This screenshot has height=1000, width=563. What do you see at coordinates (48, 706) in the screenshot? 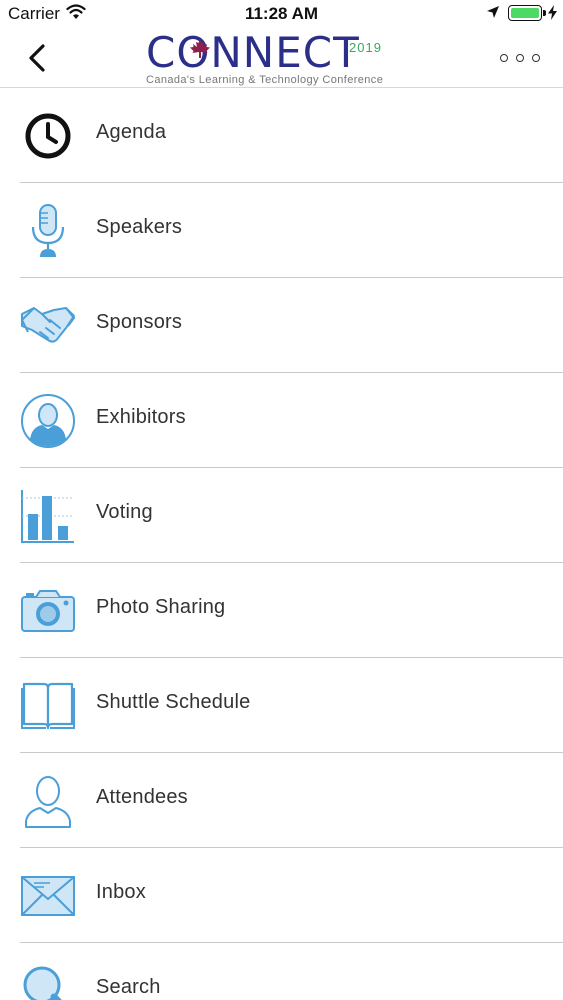
I see `book-icon` at bounding box center [48, 706].